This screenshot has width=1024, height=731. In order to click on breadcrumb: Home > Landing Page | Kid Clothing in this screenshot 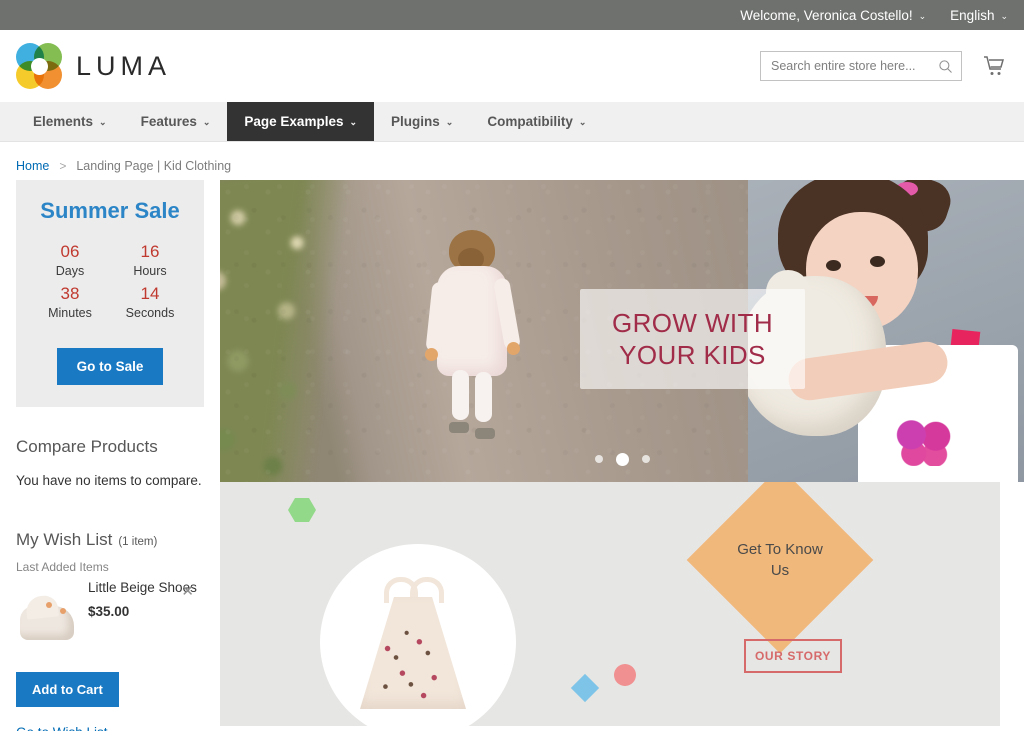, I will do `click(512, 166)`.